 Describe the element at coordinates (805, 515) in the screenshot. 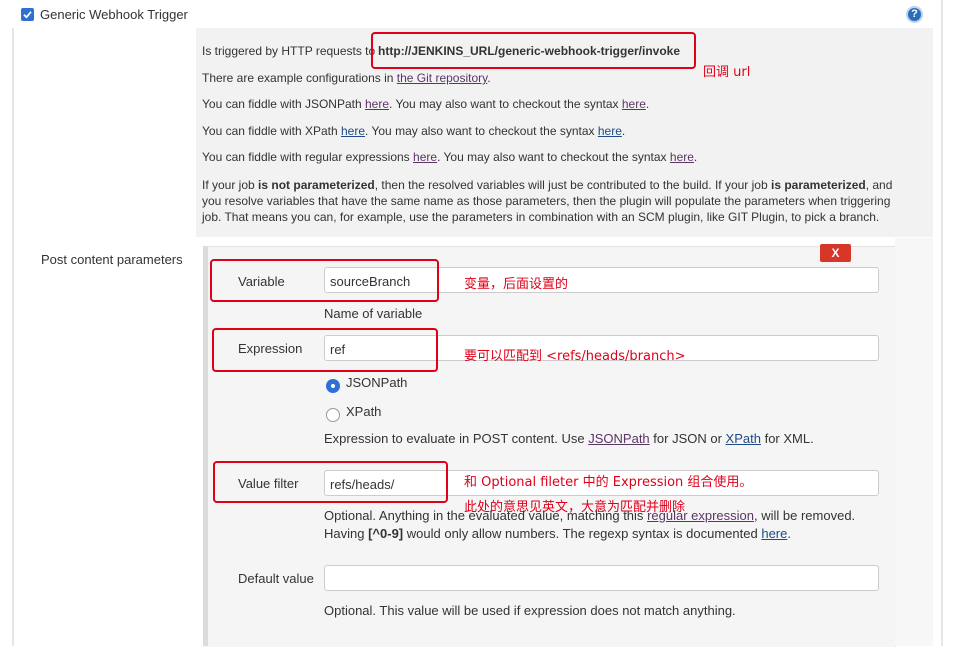

I see `help-text: , will be removed.` at that location.